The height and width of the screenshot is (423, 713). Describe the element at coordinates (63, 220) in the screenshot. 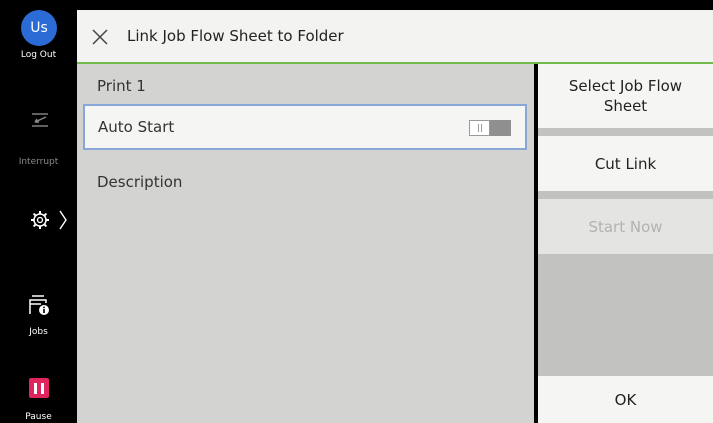

I see `chevron-right-icon` at that location.